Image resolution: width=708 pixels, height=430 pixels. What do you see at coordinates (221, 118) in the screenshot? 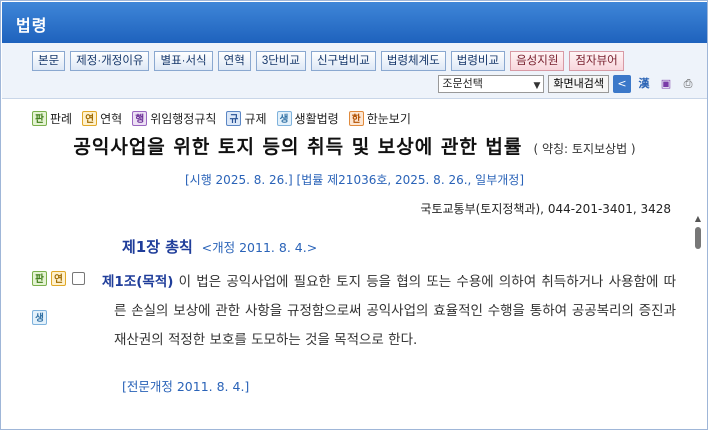
I see `icon-legend: 판 판례 연 연혁 행 위임행정규칙 규 규제 생 생활법령 한 한눈보기` at bounding box center [221, 118].